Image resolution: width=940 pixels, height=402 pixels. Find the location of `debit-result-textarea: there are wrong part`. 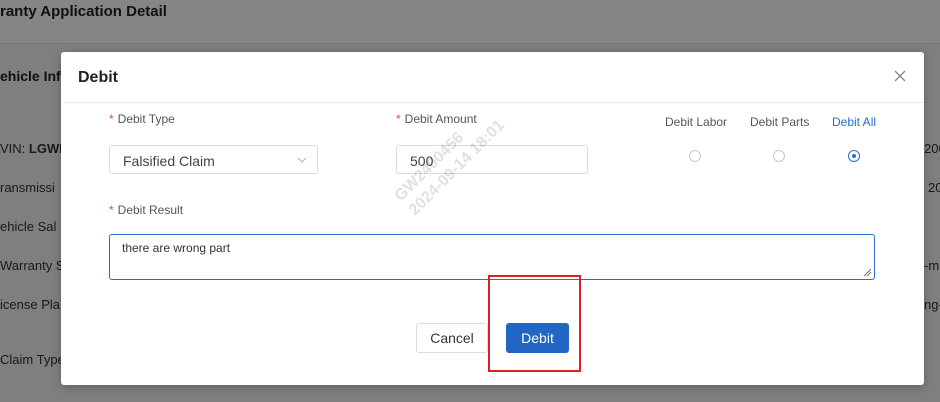

debit-result-textarea: there are wrong part is located at coordinates (492, 257).